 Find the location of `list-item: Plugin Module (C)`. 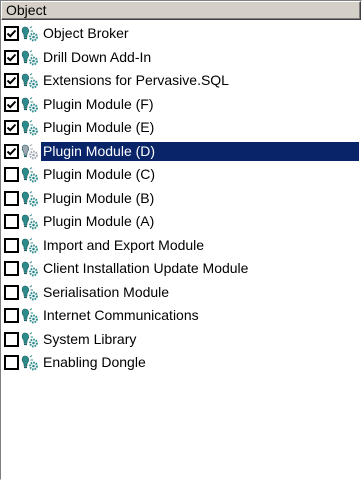

list-item: Plugin Module (C) is located at coordinates (181, 175).